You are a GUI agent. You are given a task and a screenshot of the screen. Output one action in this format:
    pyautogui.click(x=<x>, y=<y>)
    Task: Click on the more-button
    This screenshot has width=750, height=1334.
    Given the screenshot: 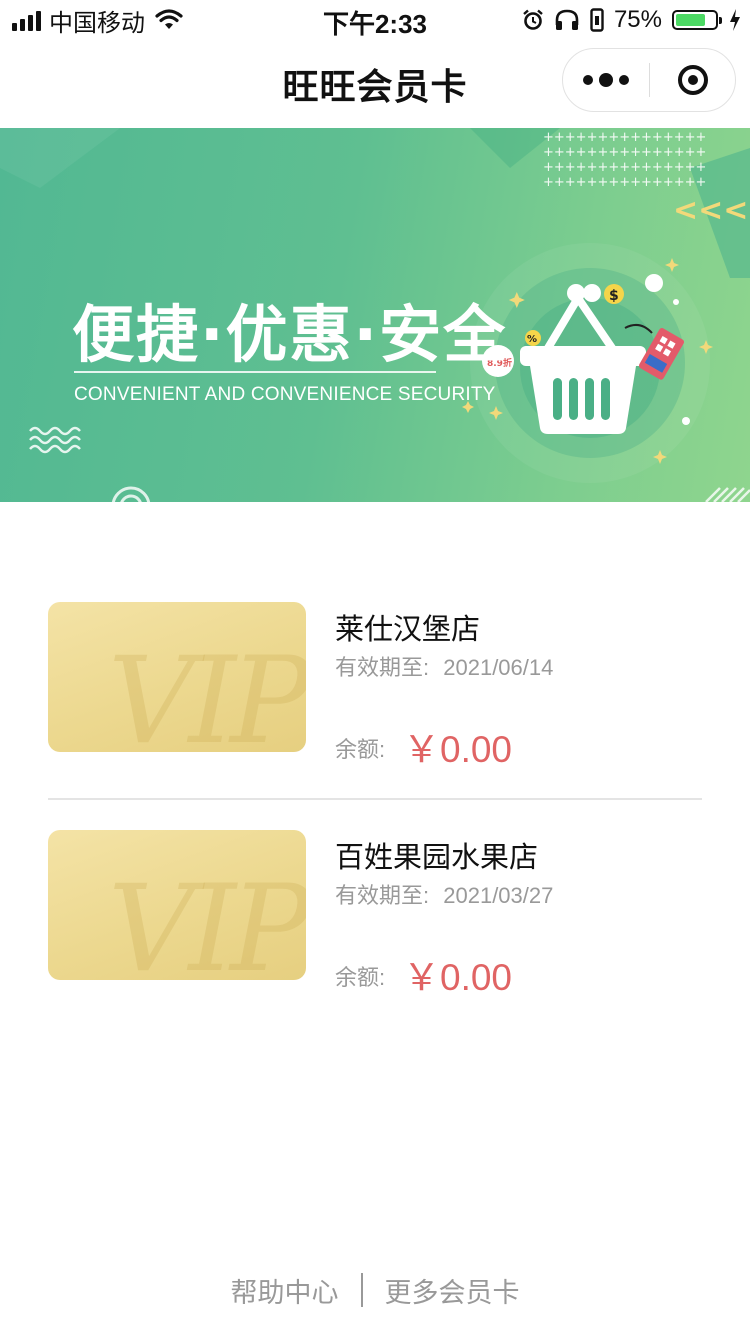 What is the action you would take?
    pyautogui.click(x=606, y=80)
    